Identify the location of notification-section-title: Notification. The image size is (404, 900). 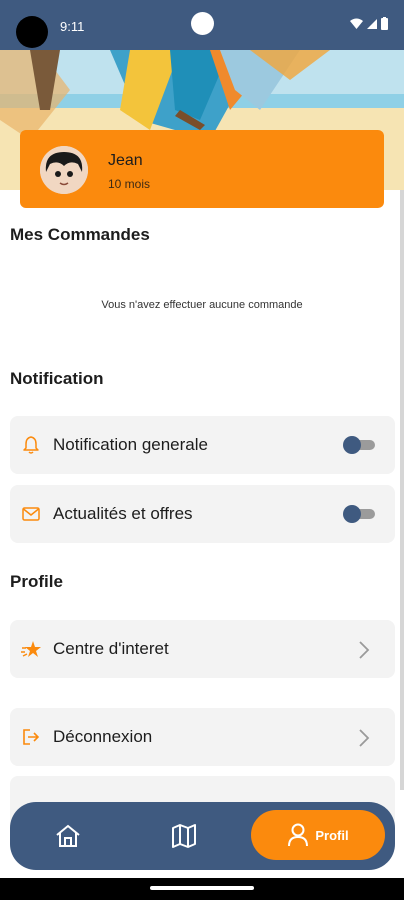
(57, 378).